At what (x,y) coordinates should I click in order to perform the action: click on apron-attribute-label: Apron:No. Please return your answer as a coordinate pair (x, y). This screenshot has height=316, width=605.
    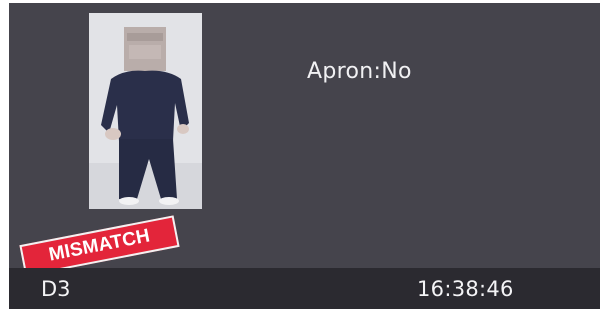
    Looking at the image, I should click on (359, 71).